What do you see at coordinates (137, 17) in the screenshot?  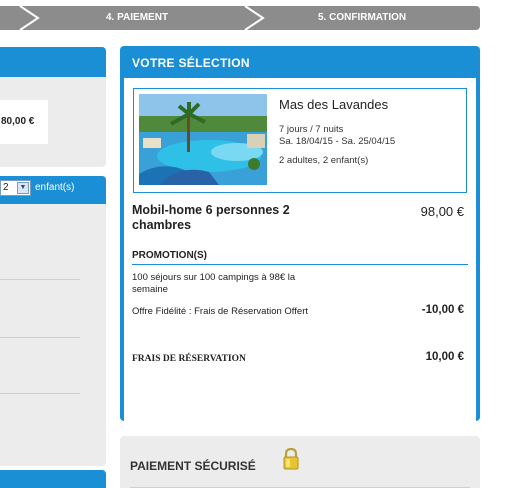 I see `step-payment: 4. PAIEMENT` at bounding box center [137, 17].